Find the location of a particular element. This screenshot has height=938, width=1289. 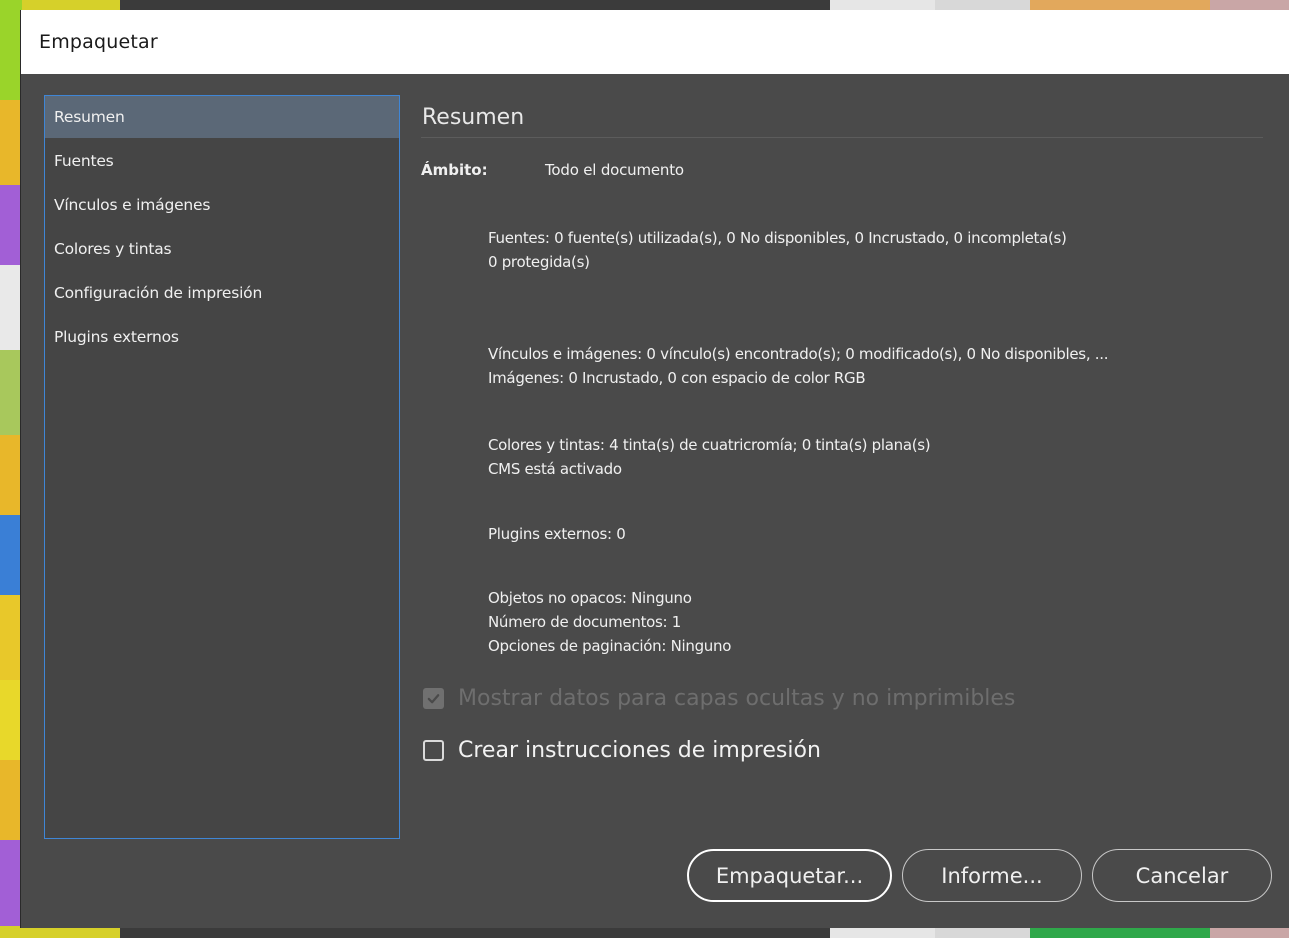

background-color-strip-left is located at coordinates (11, 469).